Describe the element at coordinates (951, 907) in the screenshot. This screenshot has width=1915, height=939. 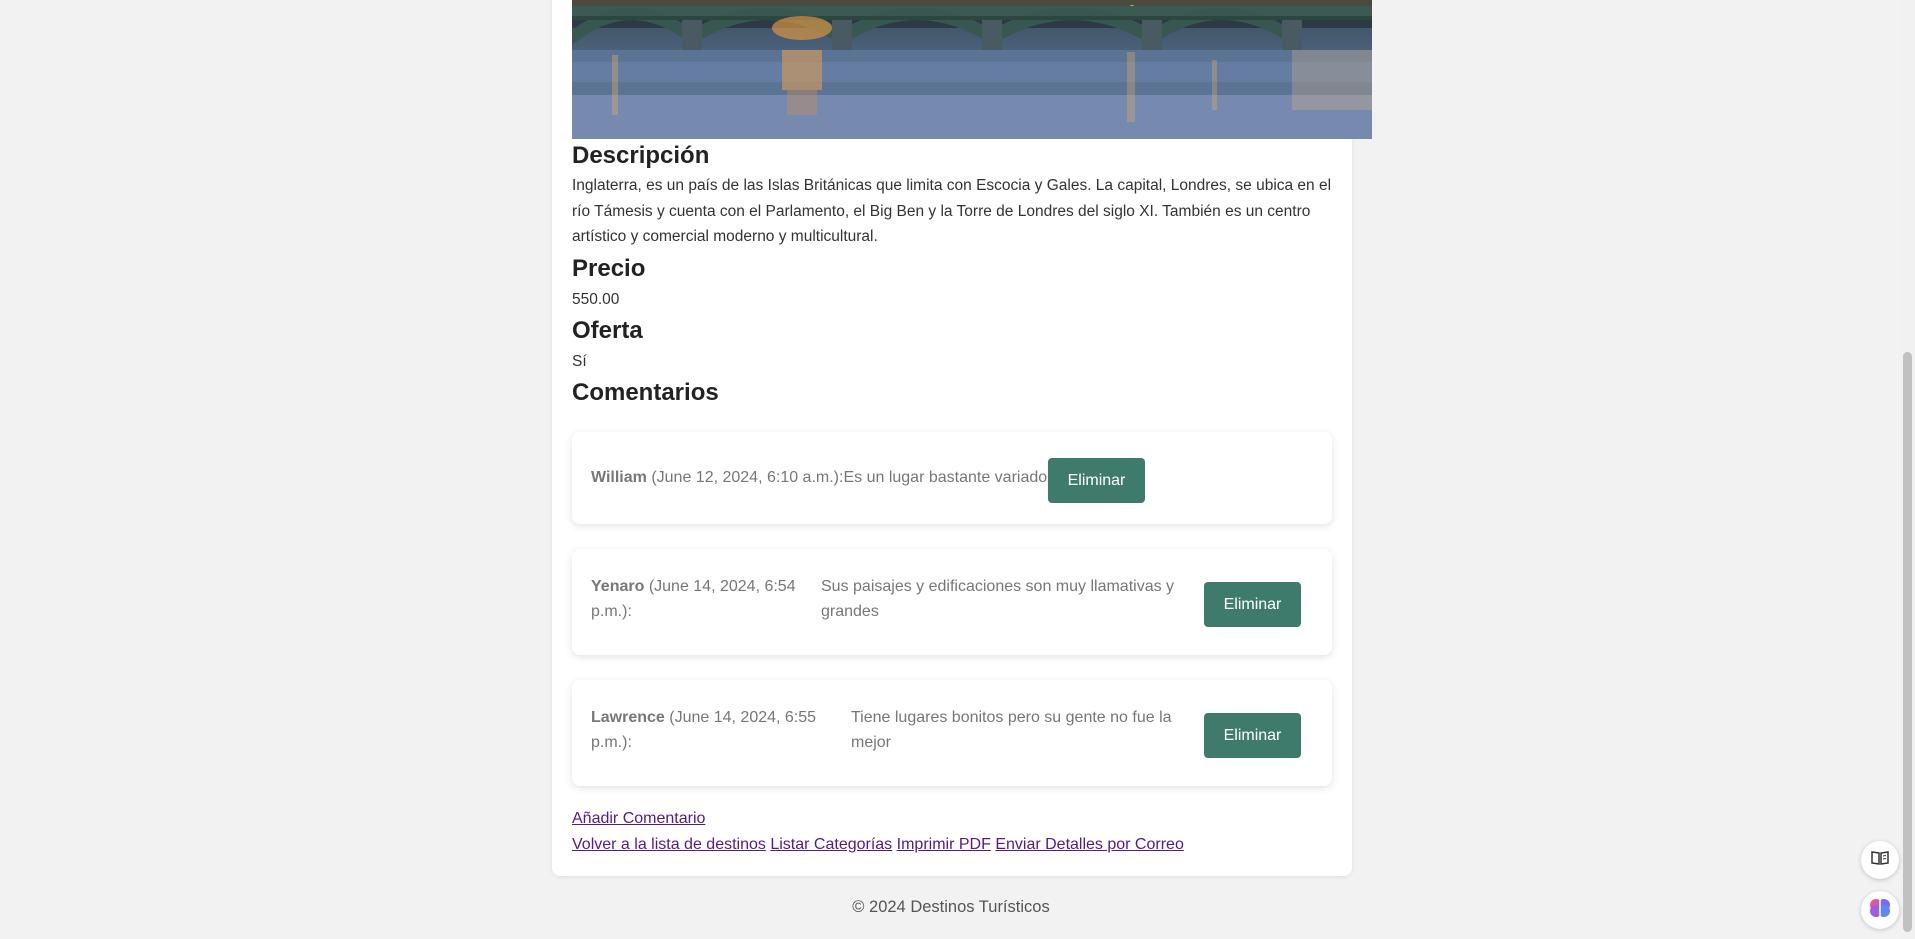
I see `footer-text: © 2024 Destinos Turísticos` at that location.